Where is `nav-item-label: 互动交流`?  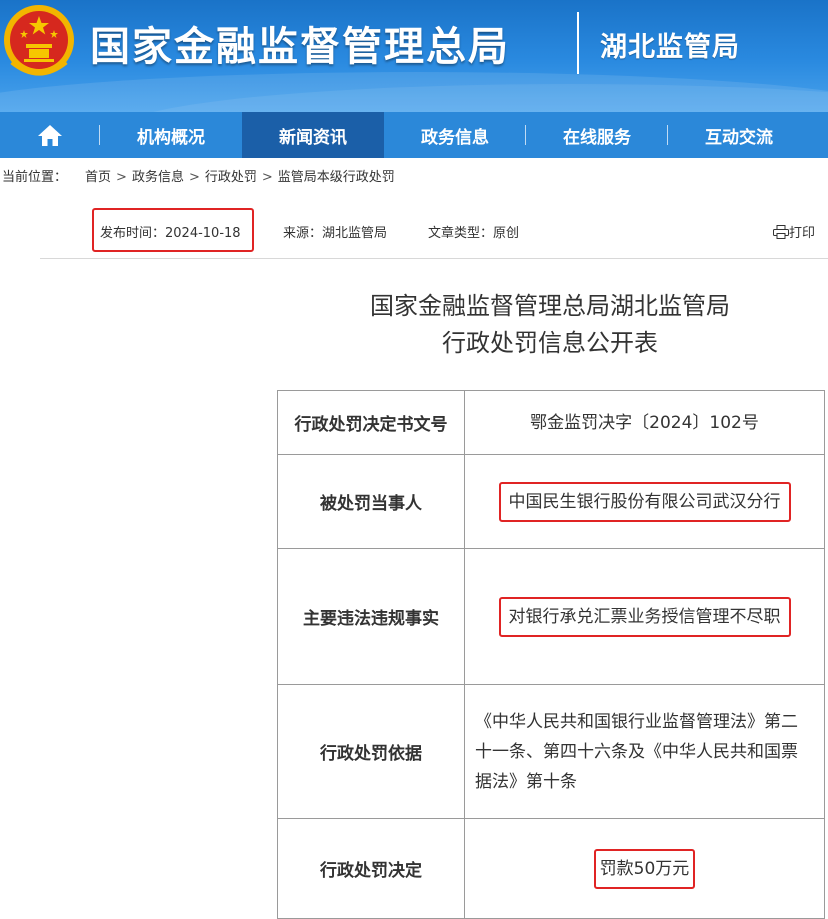 nav-item-label: 互动交流 is located at coordinates (739, 137).